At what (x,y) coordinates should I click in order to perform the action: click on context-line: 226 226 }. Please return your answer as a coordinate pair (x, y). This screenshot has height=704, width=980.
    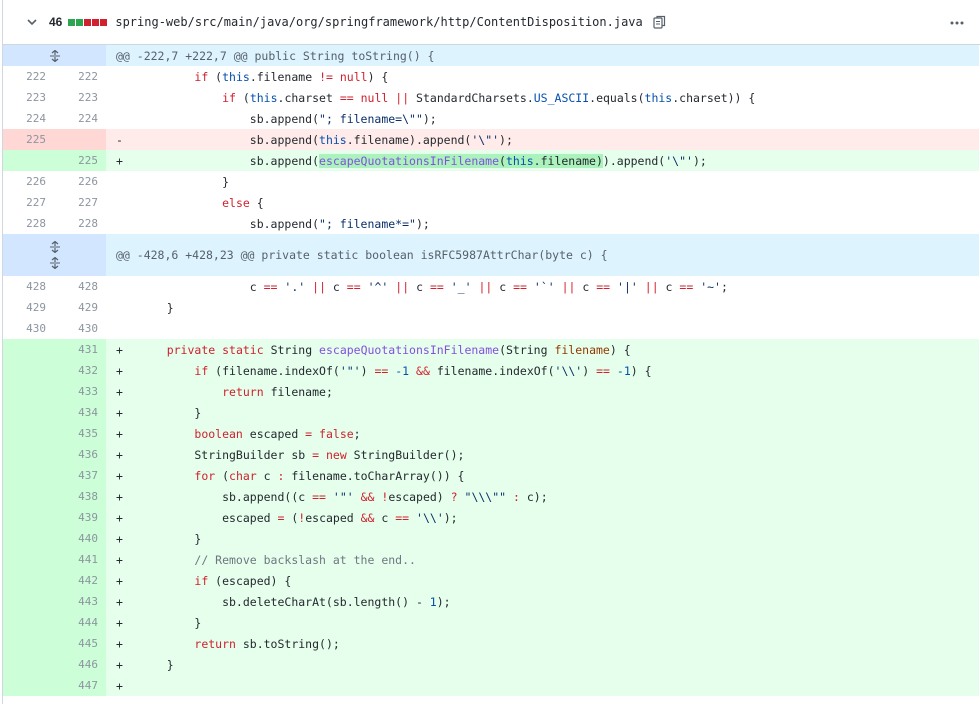
    Looking at the image, I should click on (491, 181).